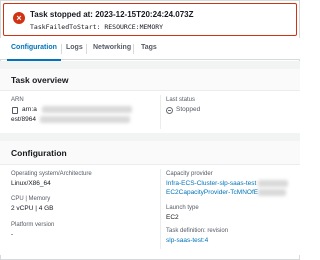 This screenshot has width=320, height=260. Describe the element at coordinates (211, 183) in the screenshot. I see `capacity-provider-link: Infra-ECS-Cluster-slp-saas-test` at that location.